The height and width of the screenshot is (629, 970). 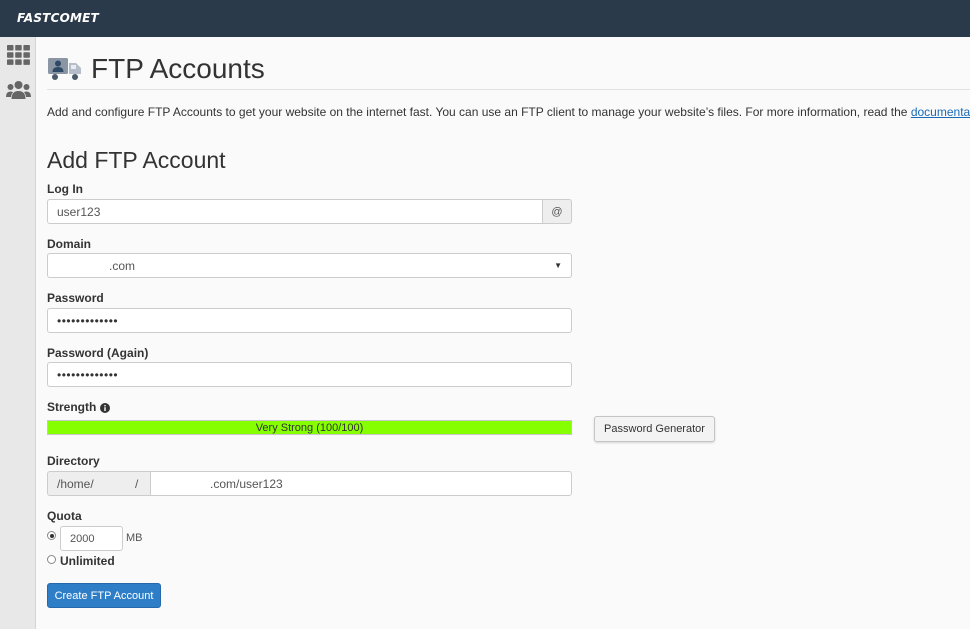 I want to click on domain-label: Domain, so click(x=69, y=244).